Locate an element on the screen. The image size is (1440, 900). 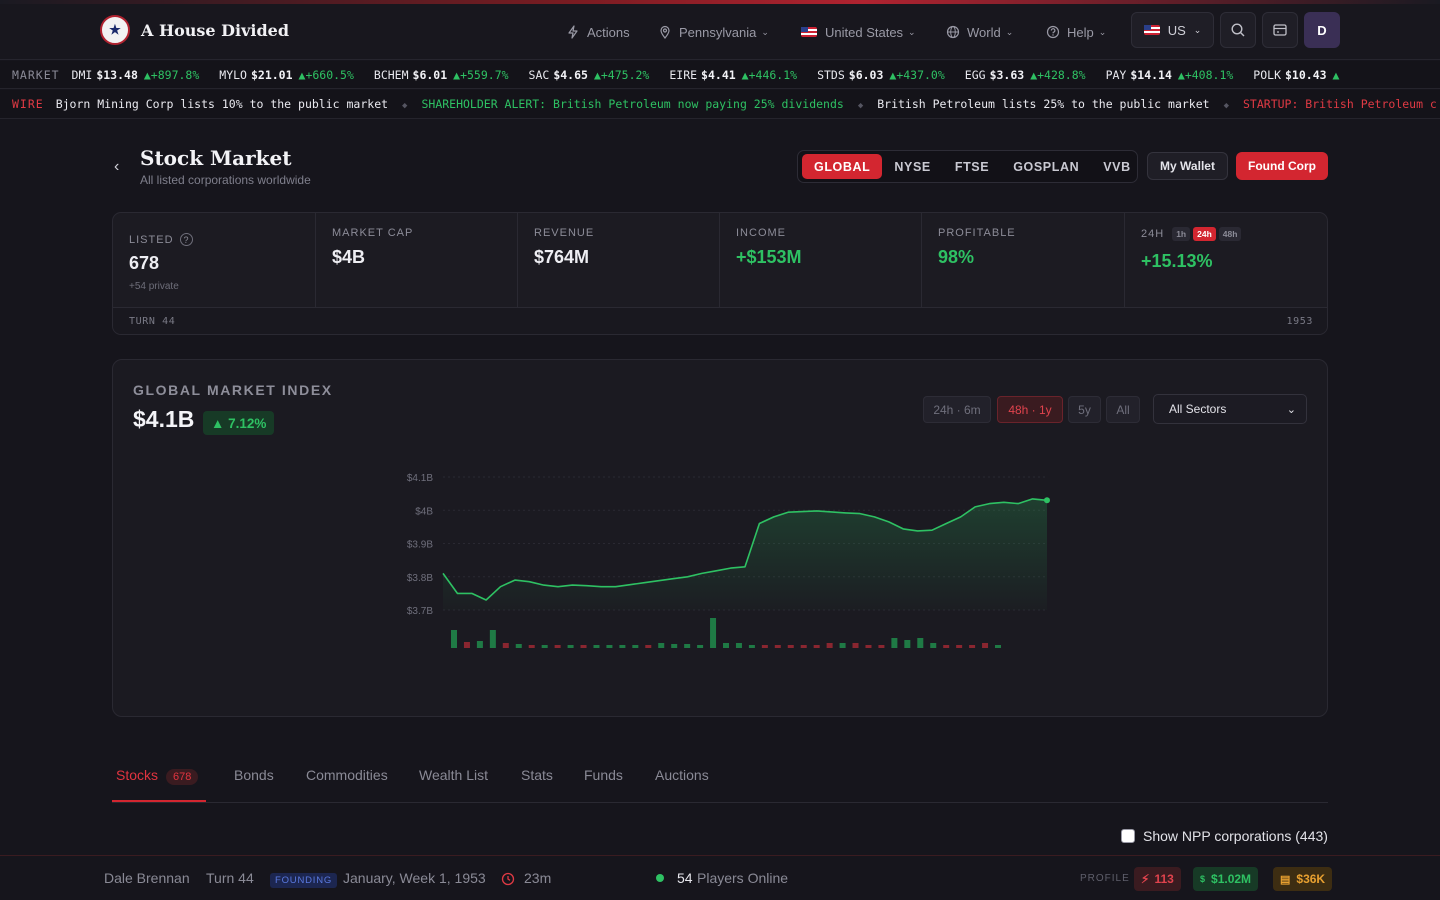
sector-select: All Sectors ⌄ is located at coordinates (1230, 409).